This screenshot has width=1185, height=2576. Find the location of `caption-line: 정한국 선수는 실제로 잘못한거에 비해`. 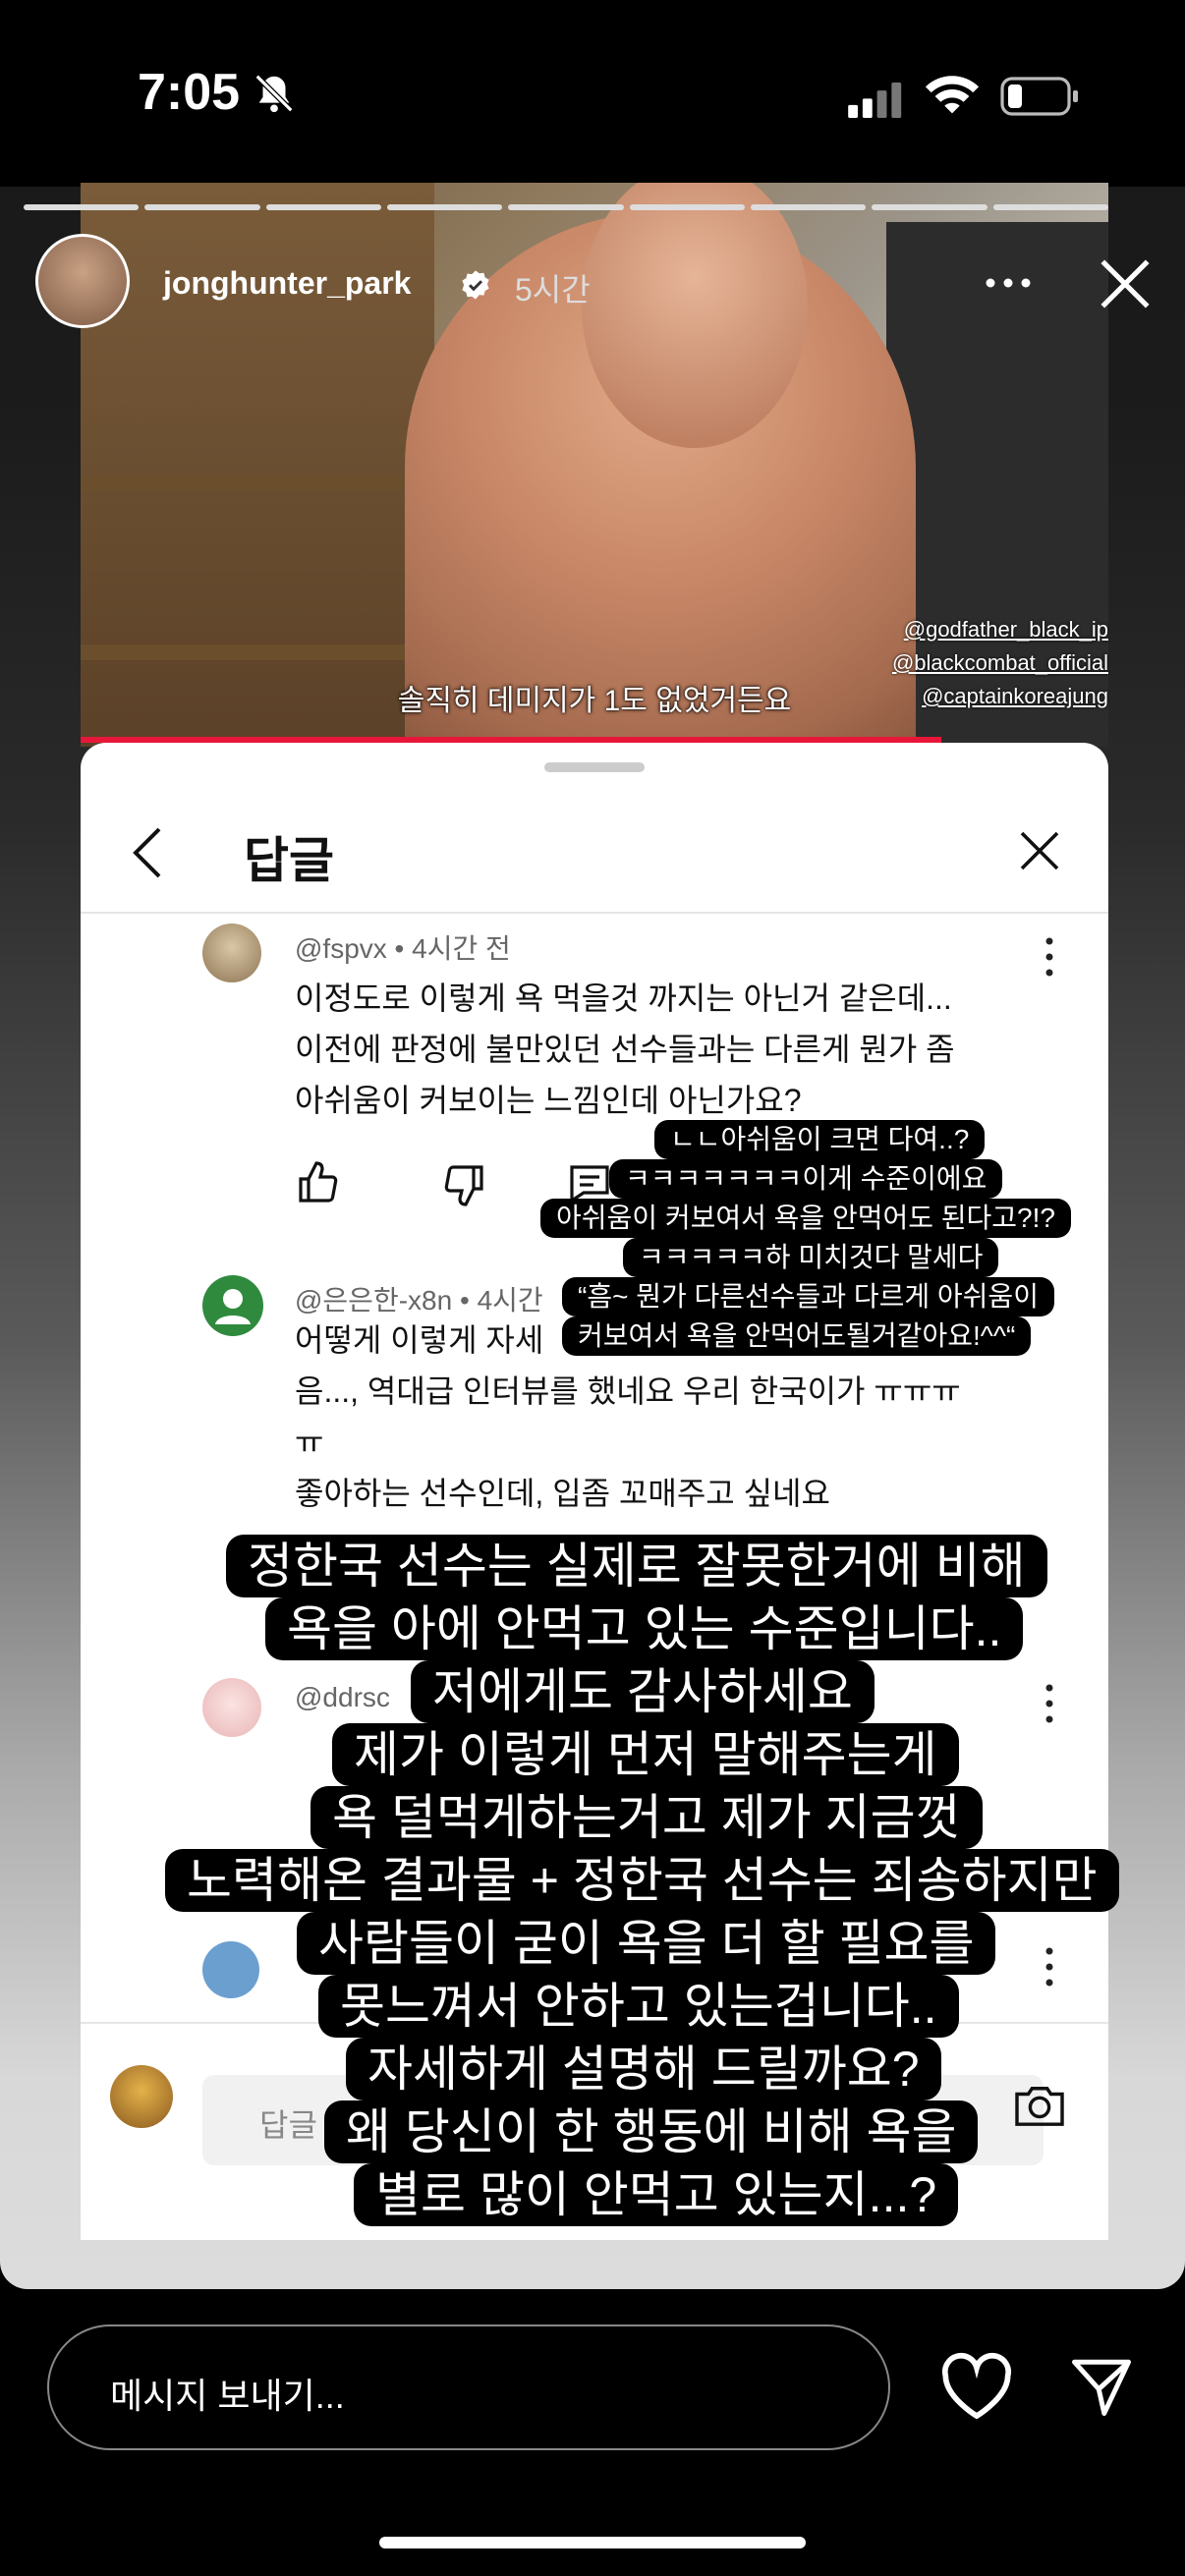

caption-line: 정한국 선수는 실제로 잘못한거에 비해 is located at coordinates (637, 1566).